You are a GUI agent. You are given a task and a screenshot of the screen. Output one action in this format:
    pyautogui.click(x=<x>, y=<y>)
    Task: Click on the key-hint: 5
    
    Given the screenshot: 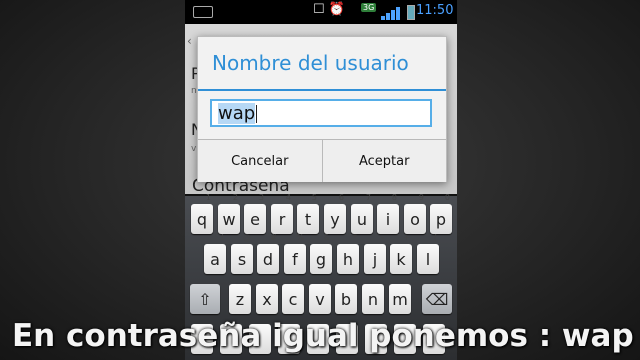 What is the action you would take?
    pyautogui.click(x=314, y=197)
    